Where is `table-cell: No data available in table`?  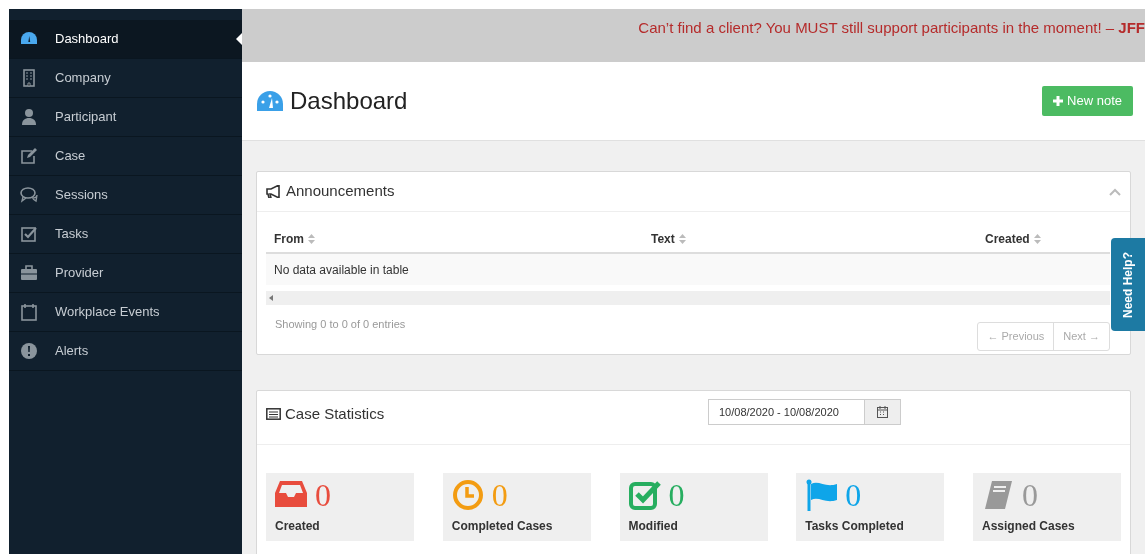
table-cell: No data available in table is located at coordinates (688, 269).